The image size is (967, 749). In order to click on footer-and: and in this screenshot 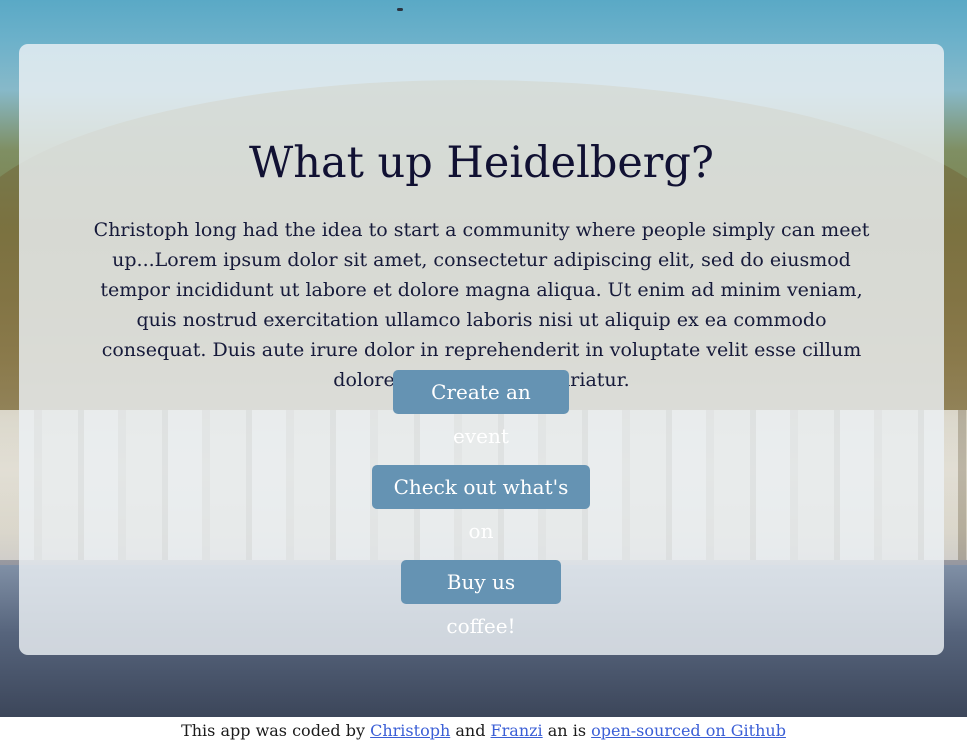, I will do `click(470, 730)`.